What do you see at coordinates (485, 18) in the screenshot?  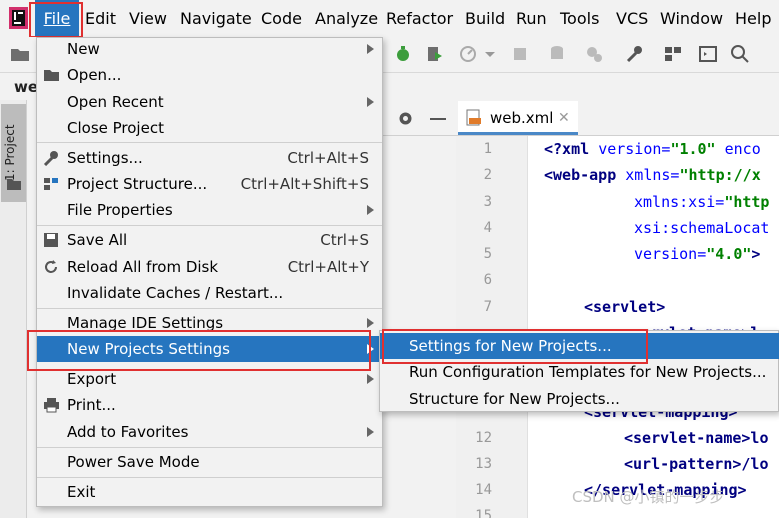 I see `menu-build: Build` at bounding box center [485, 18].